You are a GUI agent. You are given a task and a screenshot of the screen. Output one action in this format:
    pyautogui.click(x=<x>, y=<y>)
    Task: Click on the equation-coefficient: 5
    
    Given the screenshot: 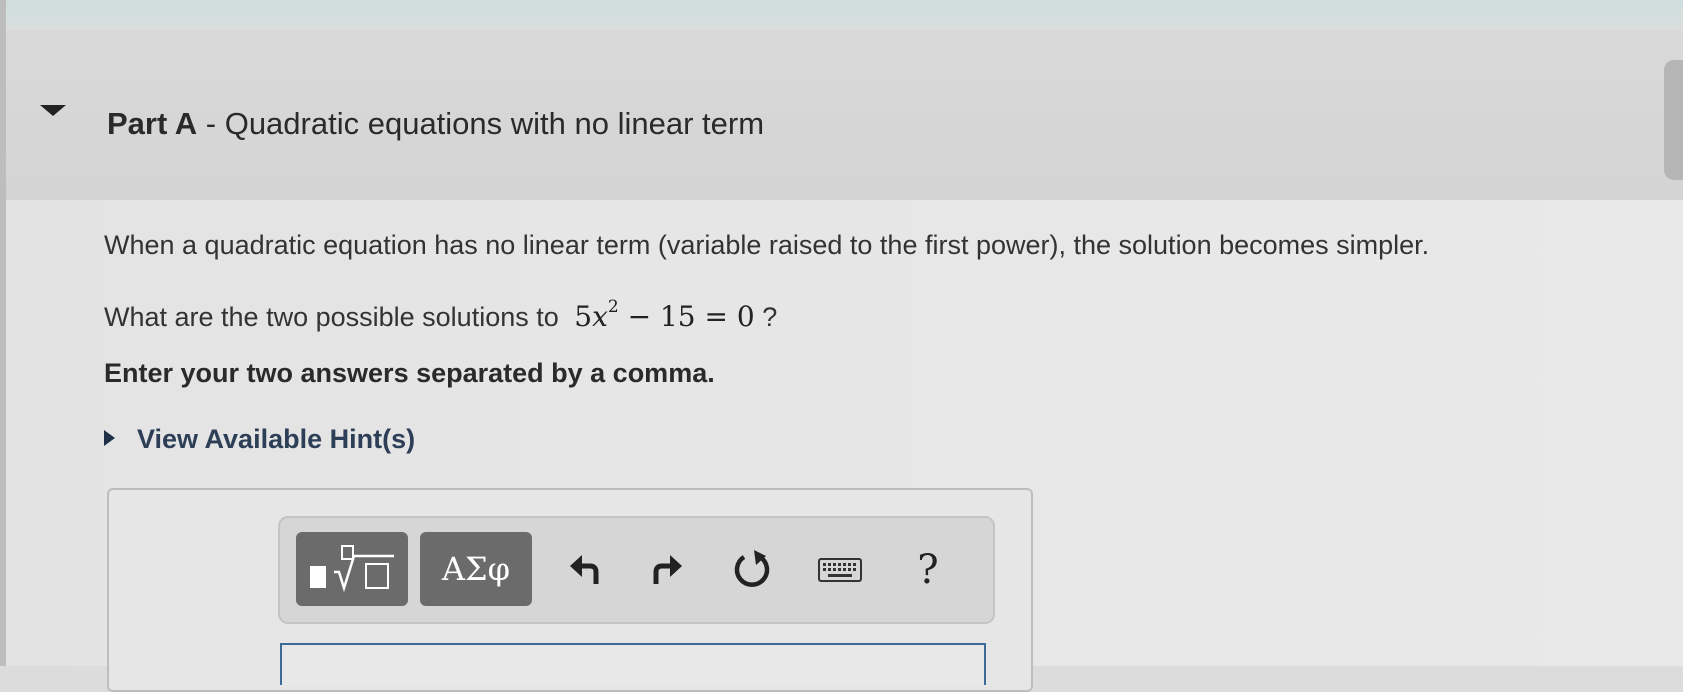 What is the action you would take?
    pyautogui.click(x=583, y=316)
    